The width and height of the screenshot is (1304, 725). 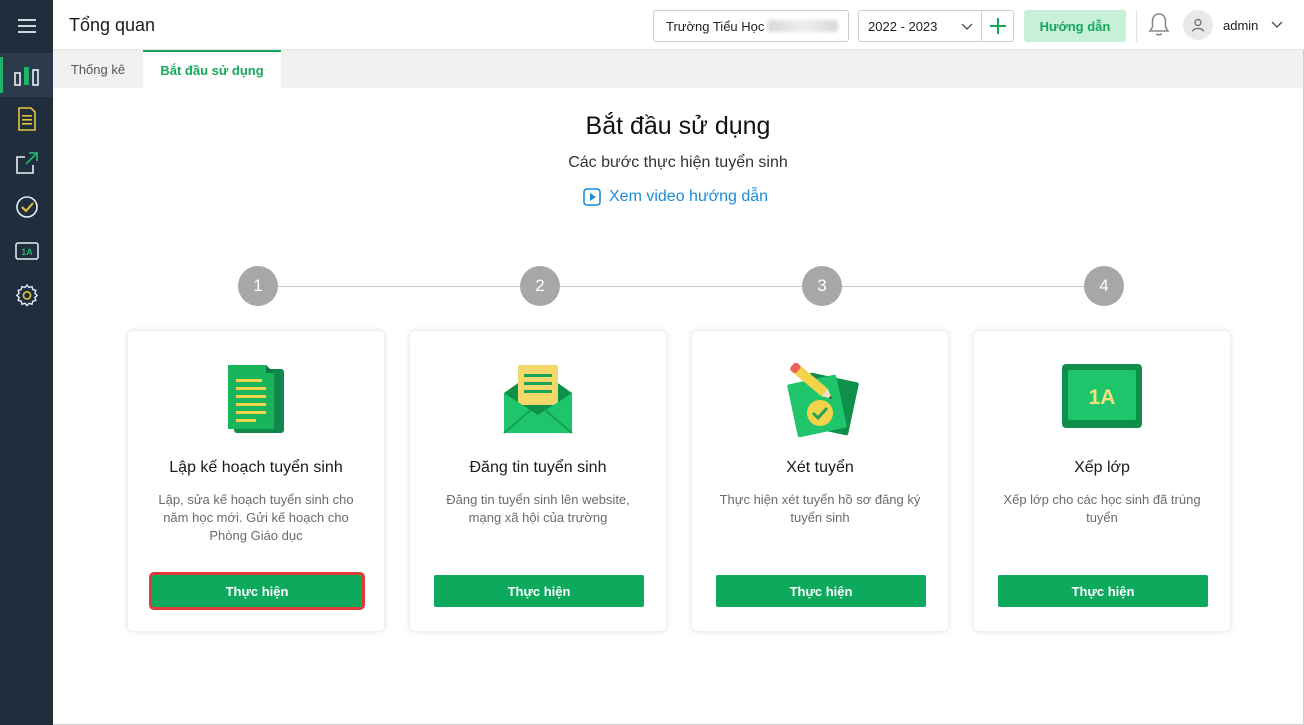 I want to click on settings-gear-icon, so click(x=26, y=295).